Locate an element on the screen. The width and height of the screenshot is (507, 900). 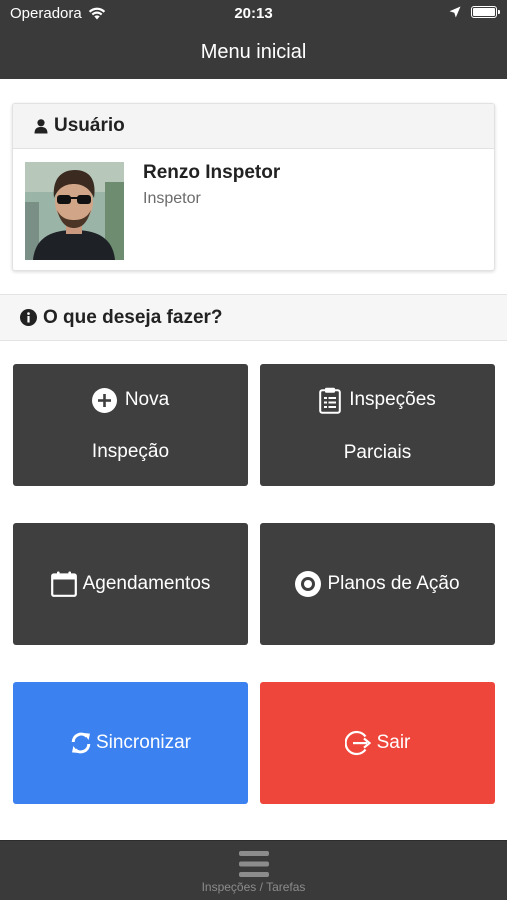
target-icon is located at coordinates (308, 584).